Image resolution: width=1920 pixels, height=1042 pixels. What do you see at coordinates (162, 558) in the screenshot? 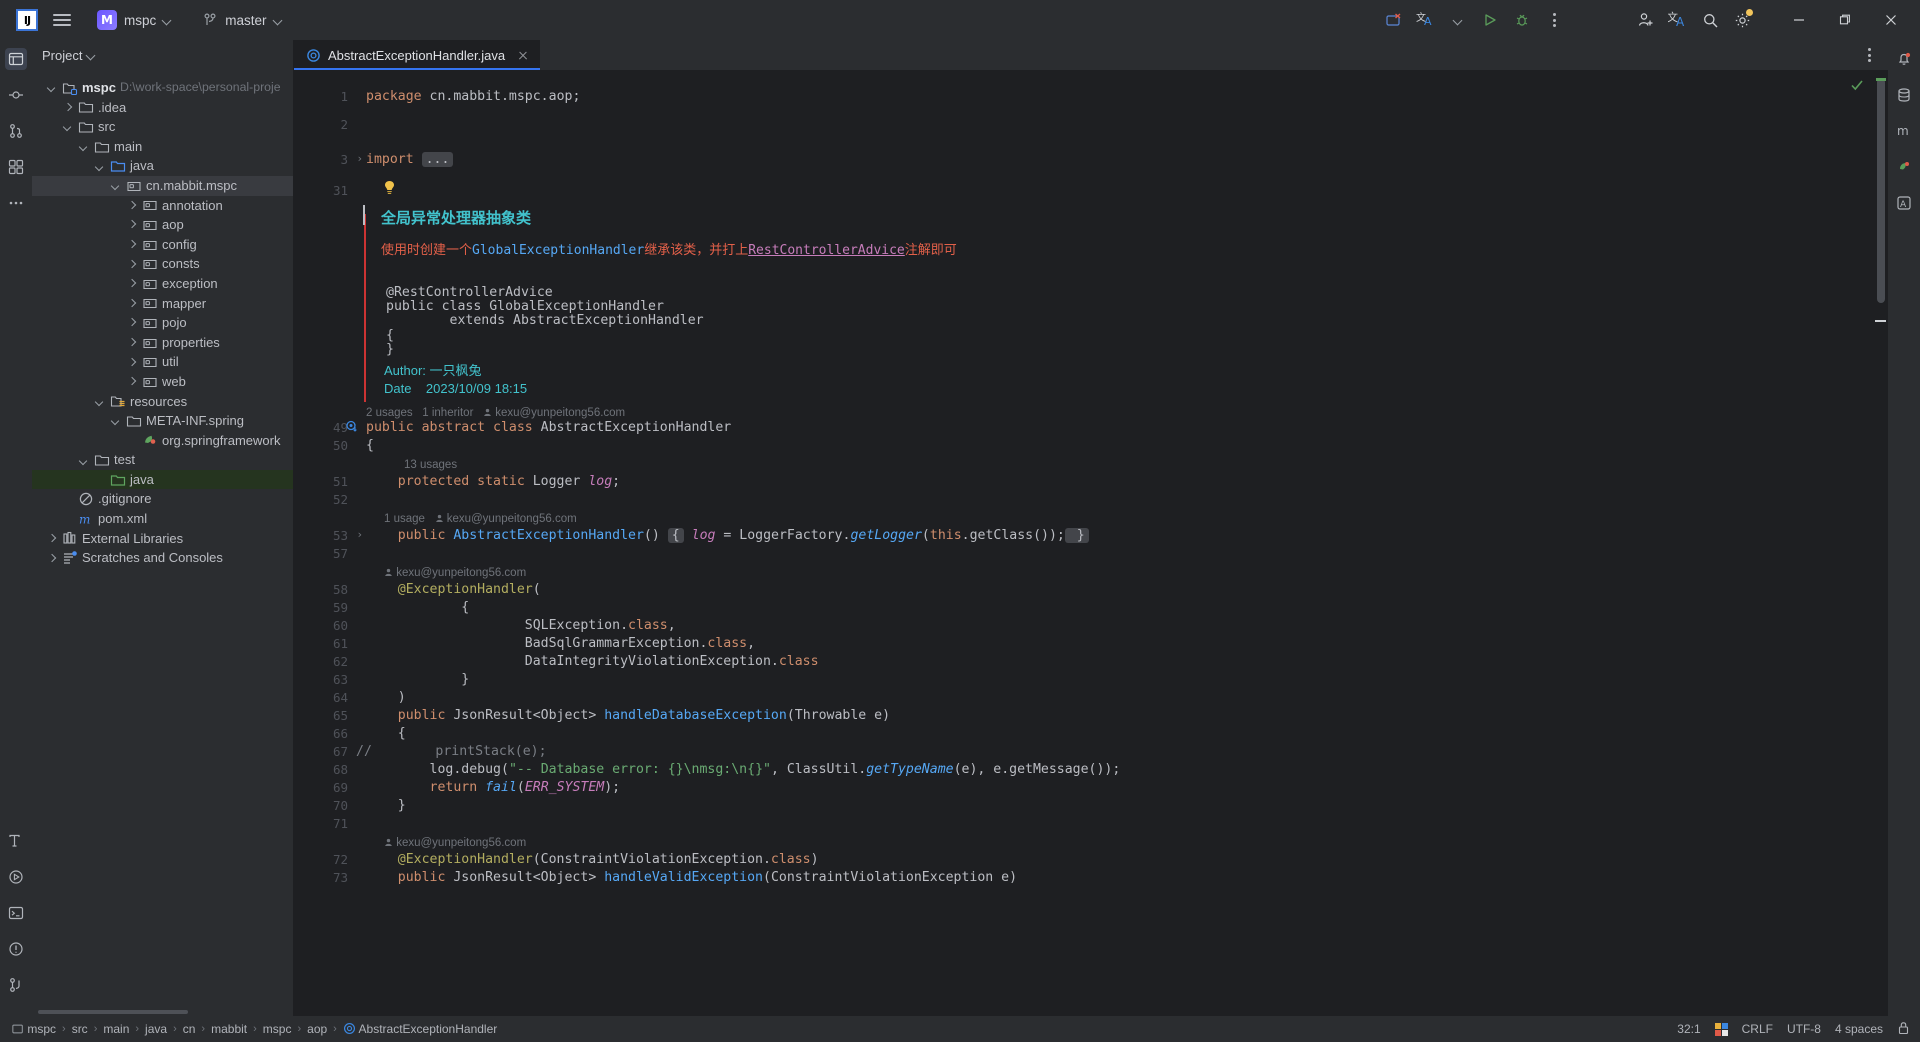
I see `tree-node-scratches-and-consoles: Scratches and Consoles` at bounding box center [162, 558].